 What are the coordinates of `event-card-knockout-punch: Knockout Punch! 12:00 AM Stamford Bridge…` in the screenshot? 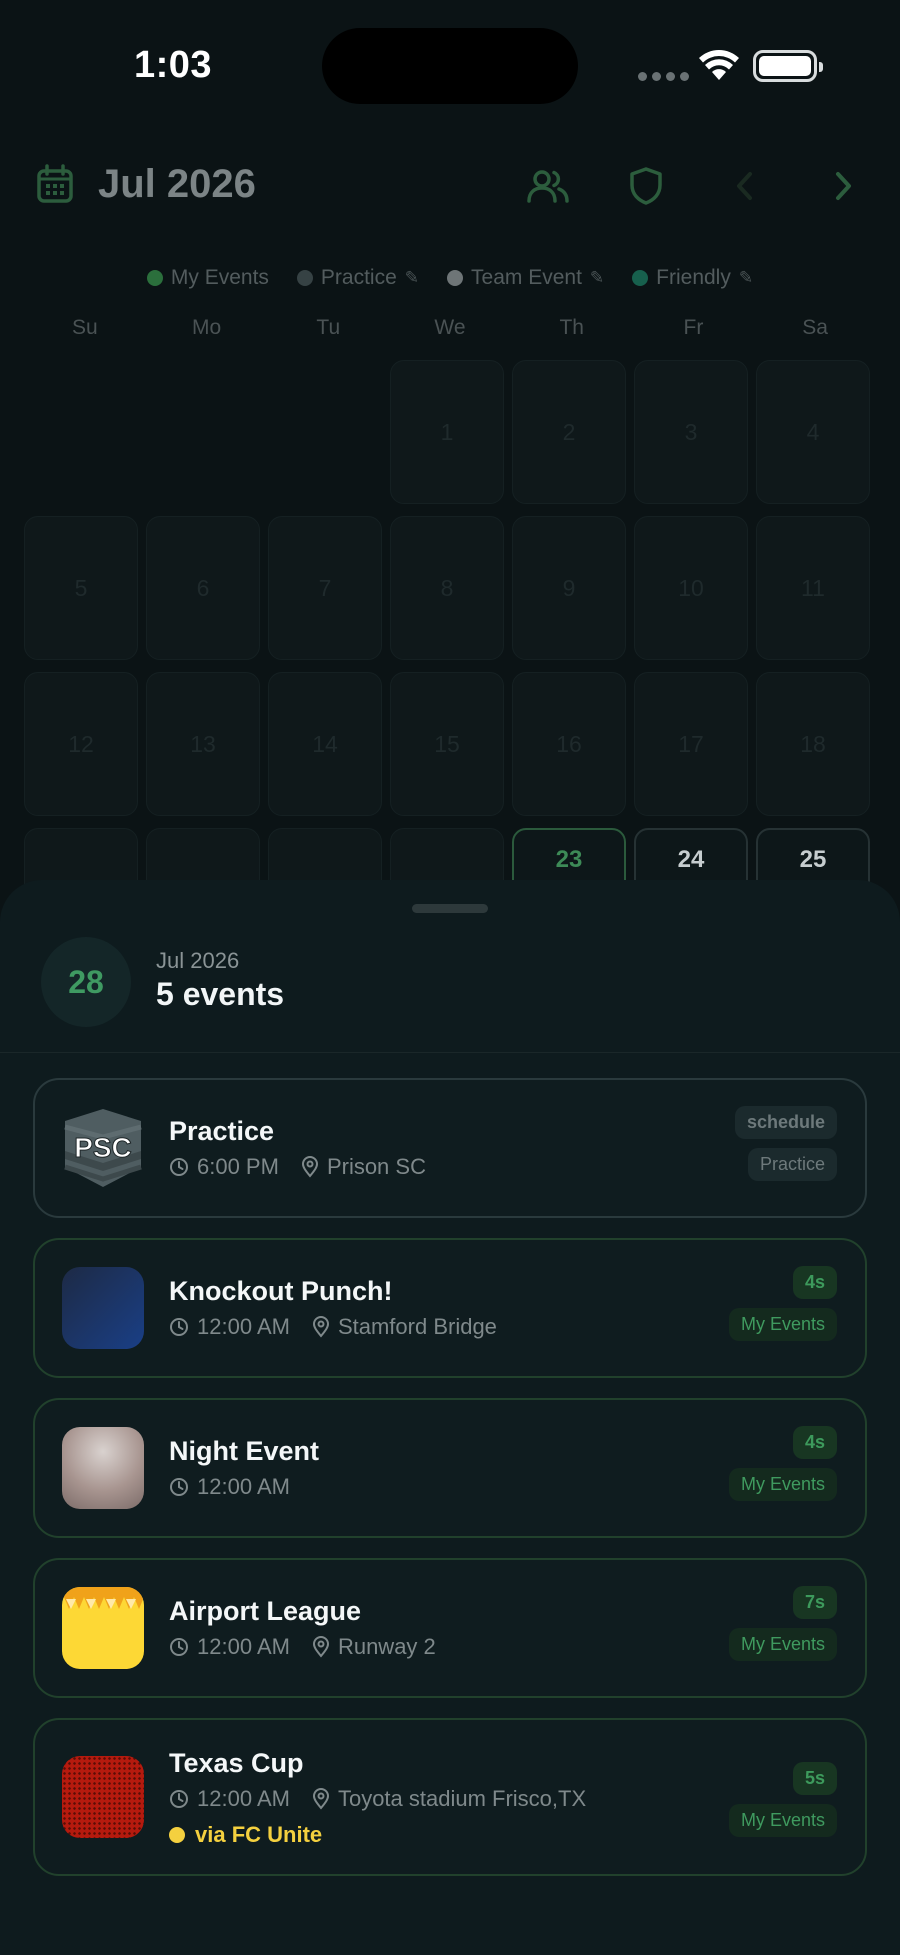 It's located at (450, 1308).